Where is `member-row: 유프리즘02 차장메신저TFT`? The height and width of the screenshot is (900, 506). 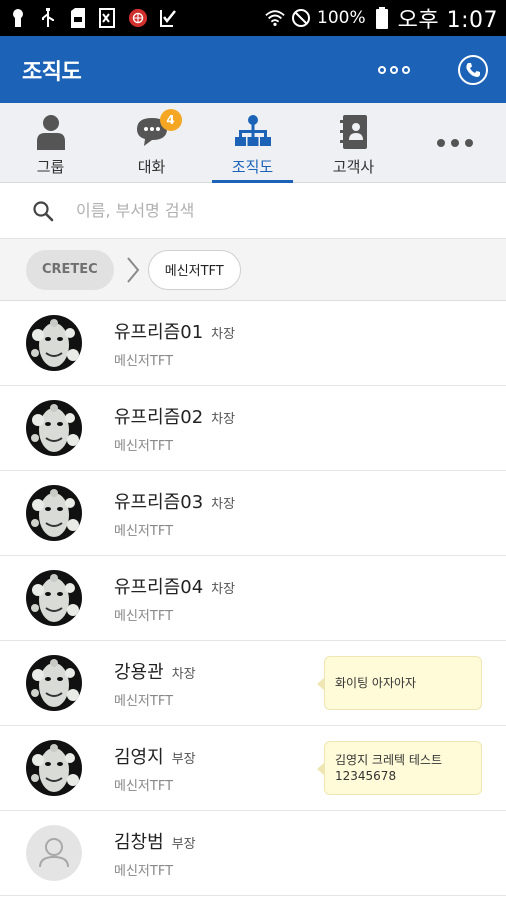
member-row: 유프리즘02 차장메신저TFT is located at coordinates (253, 428).